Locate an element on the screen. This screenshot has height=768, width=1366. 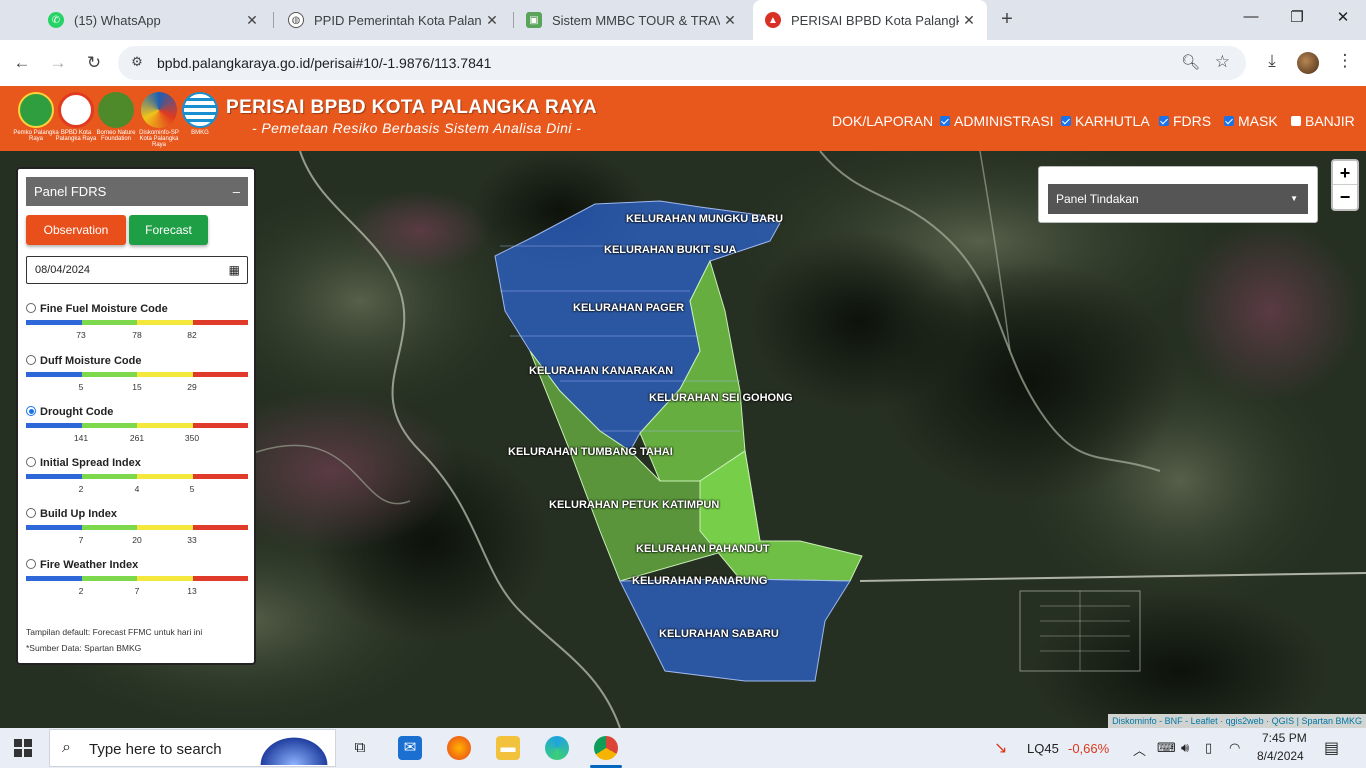
stock-change: -0,66% is located at coordinates (1088, 748).